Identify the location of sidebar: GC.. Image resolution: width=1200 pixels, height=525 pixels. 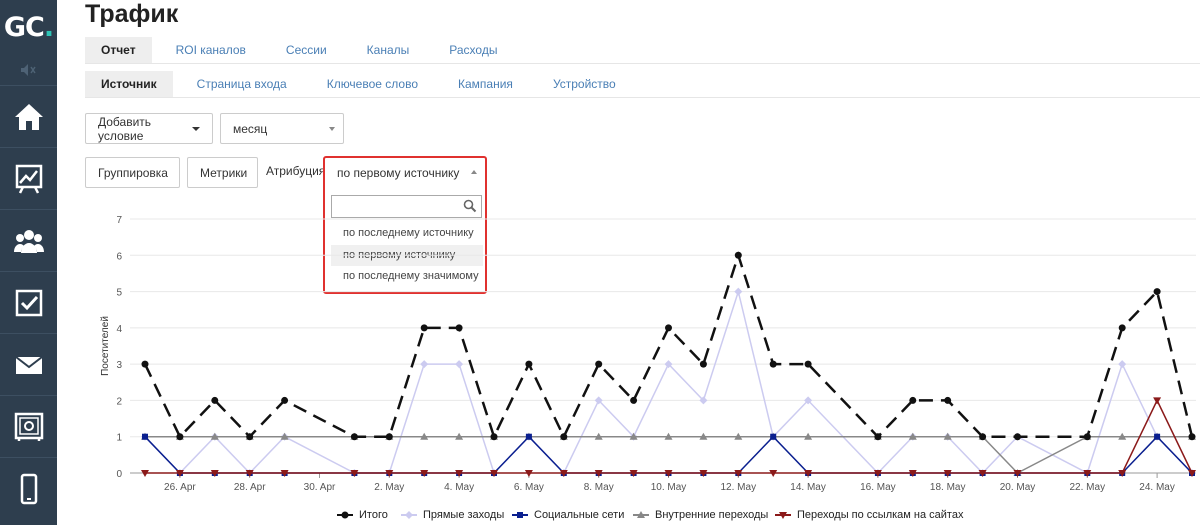
(28, 262).